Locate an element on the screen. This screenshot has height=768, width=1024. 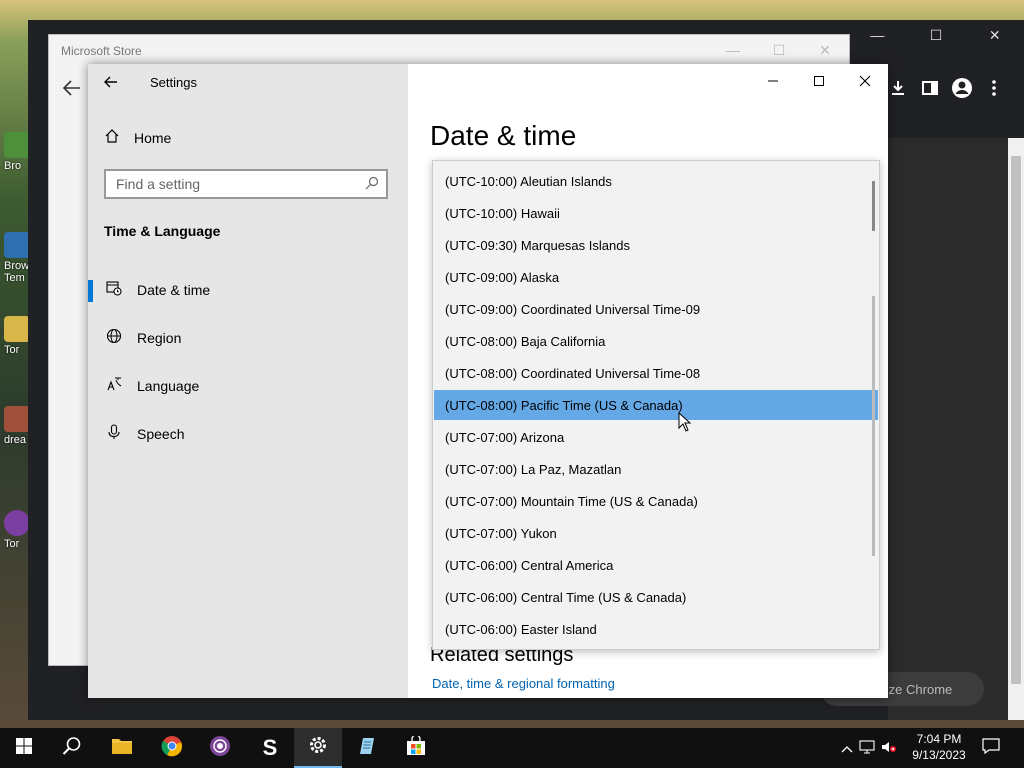
settings-app-title: Settings is located at coordinates (173, 82).